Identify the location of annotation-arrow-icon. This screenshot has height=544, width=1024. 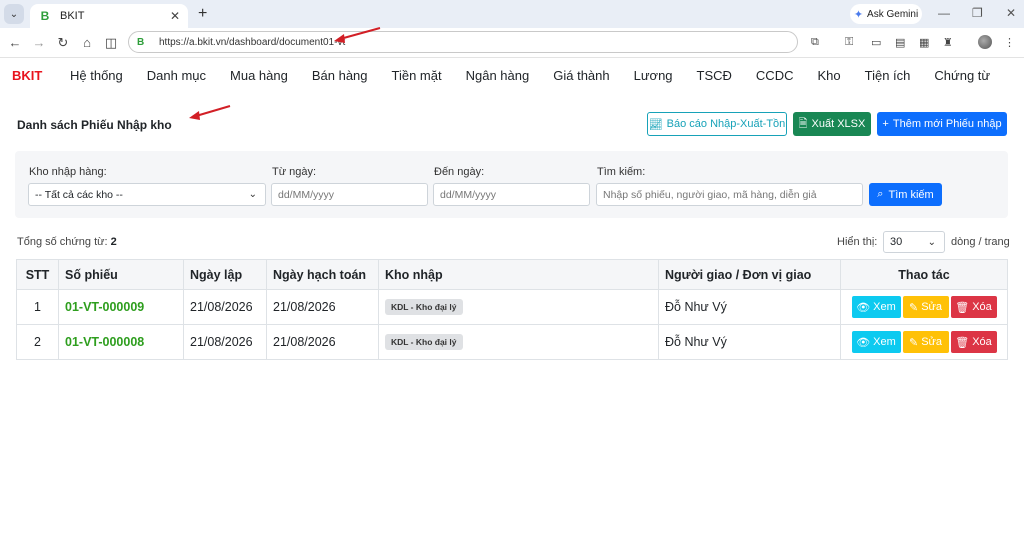
(210, 112).